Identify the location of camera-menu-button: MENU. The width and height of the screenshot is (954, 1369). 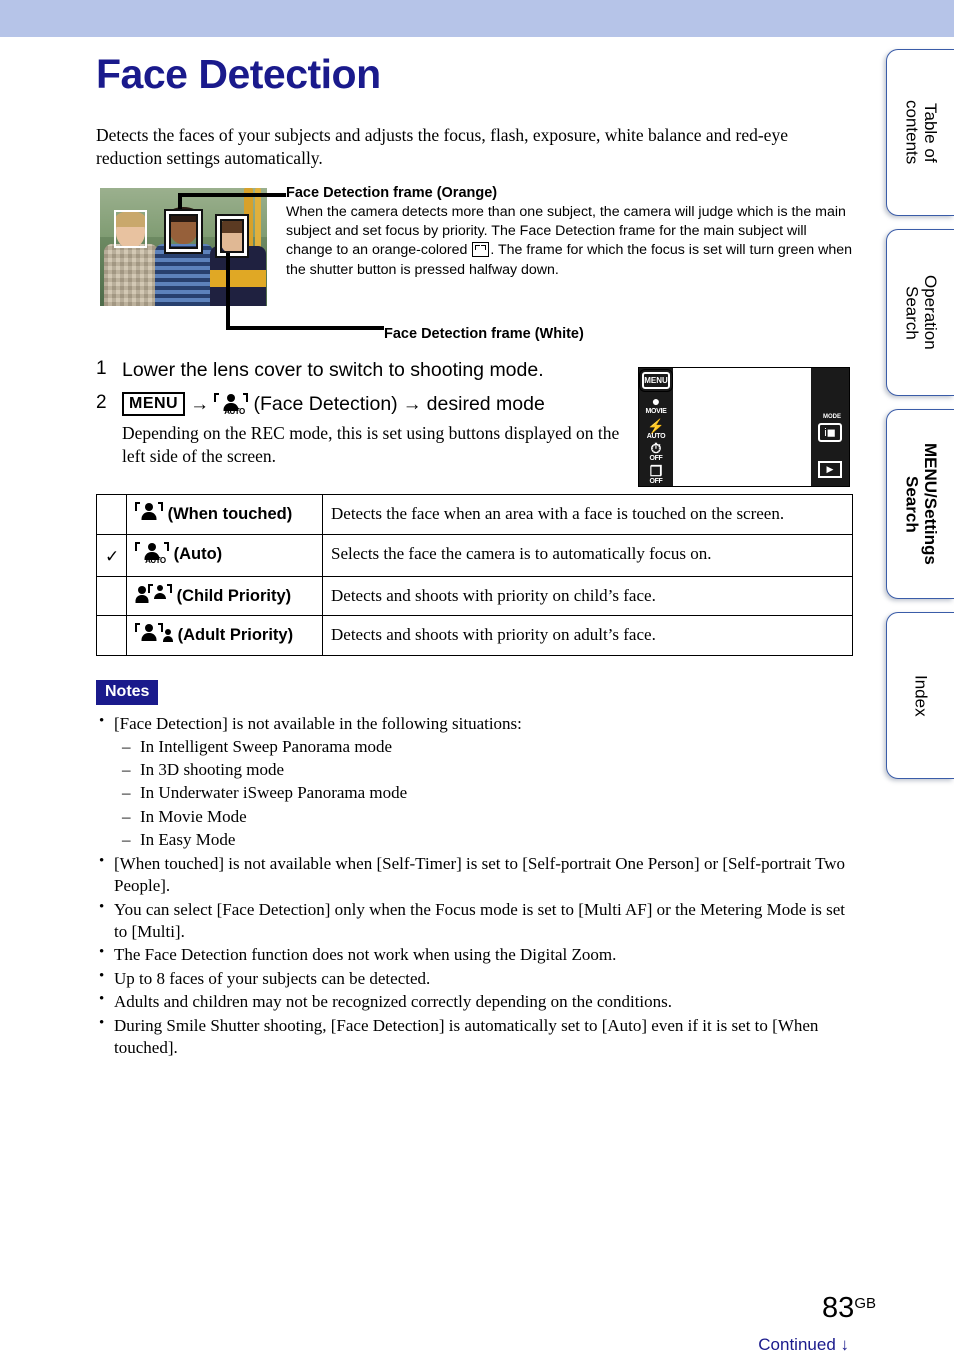
(656, 380).